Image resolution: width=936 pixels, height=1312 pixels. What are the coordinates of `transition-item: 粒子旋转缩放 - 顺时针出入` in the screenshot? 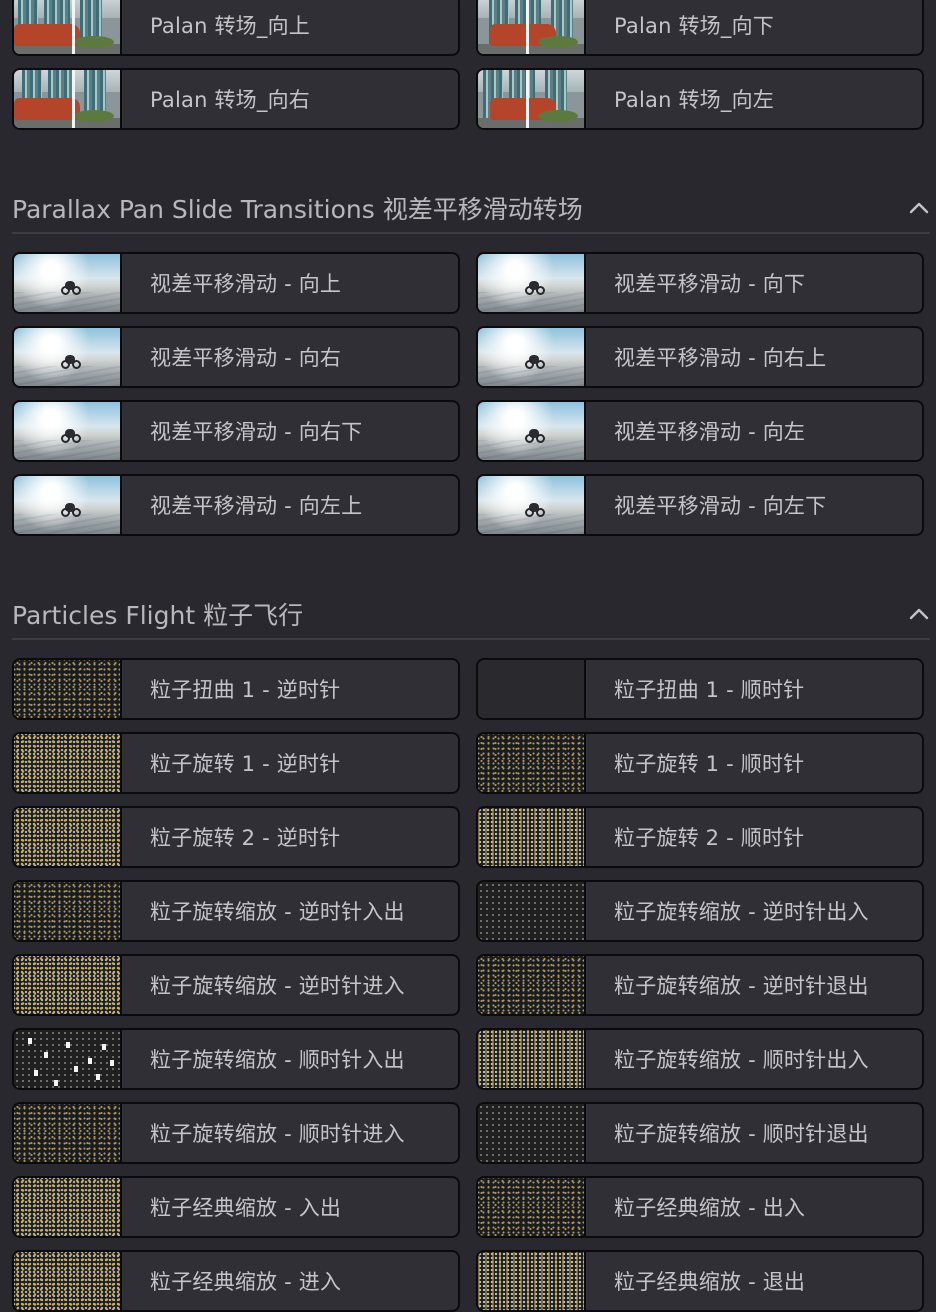 It's located at (700, 1059).